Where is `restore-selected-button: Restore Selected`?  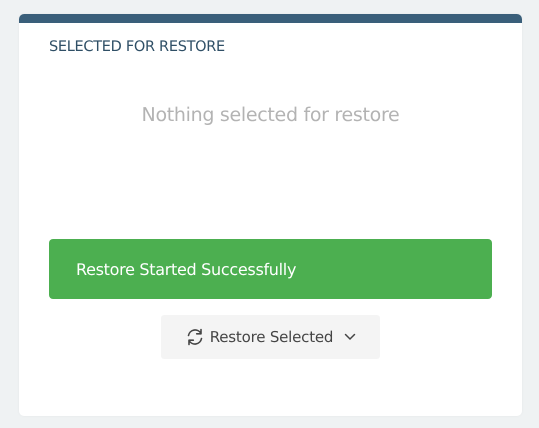 restore-selected-button: Restore Selected is located at coordinates (270, 337).